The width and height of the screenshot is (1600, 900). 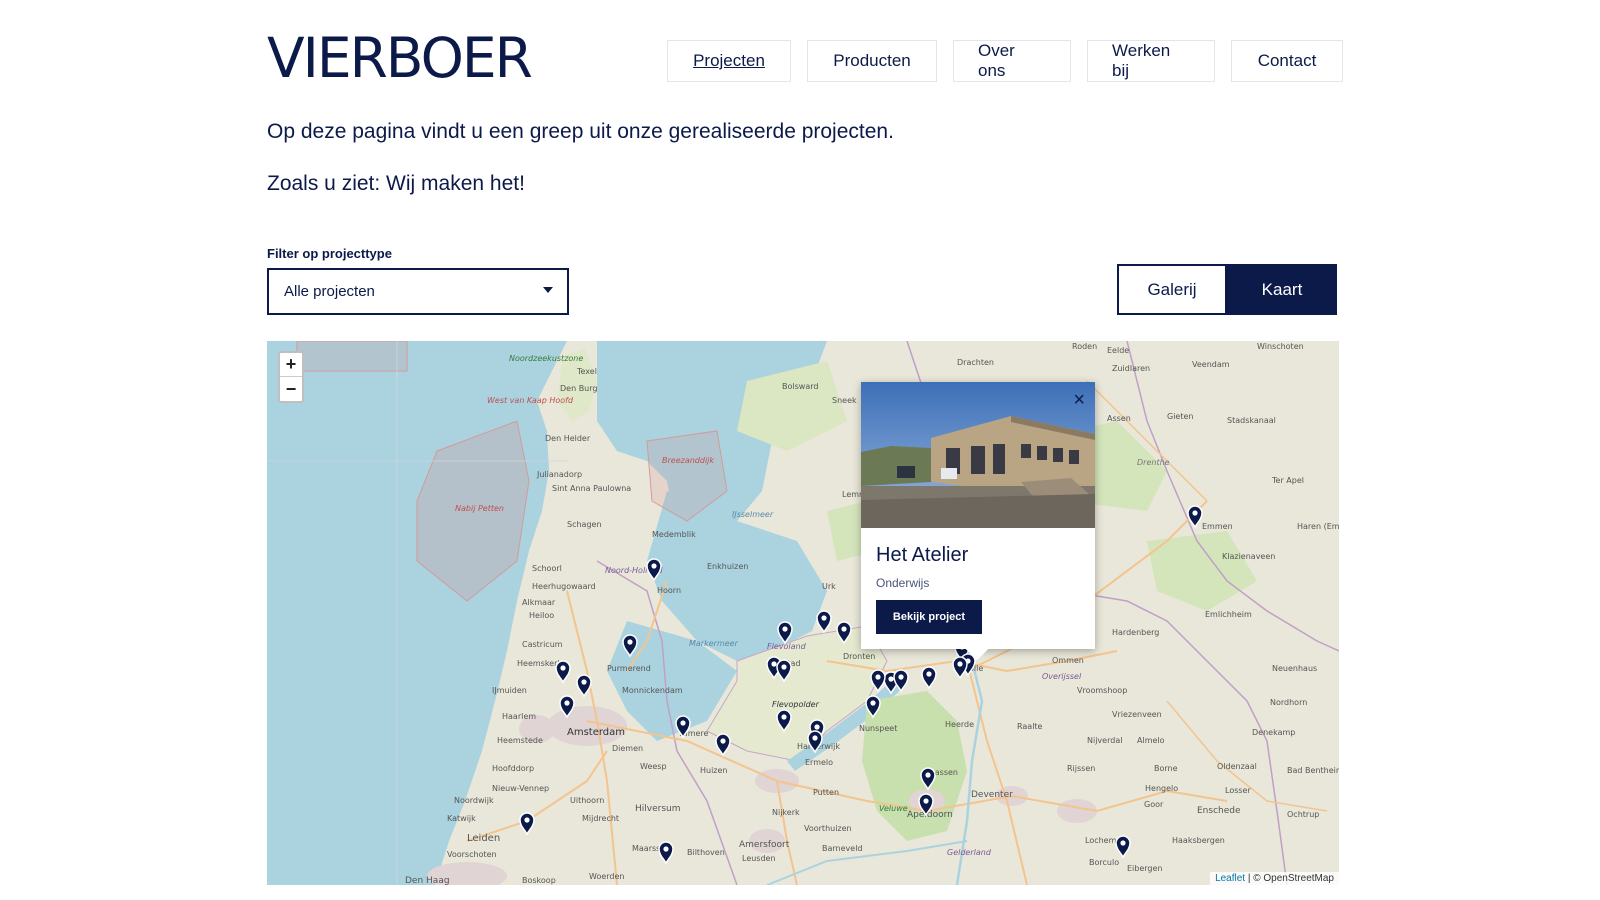 I want to click on map-label: Hengelo, so click(x=1161, y=788).